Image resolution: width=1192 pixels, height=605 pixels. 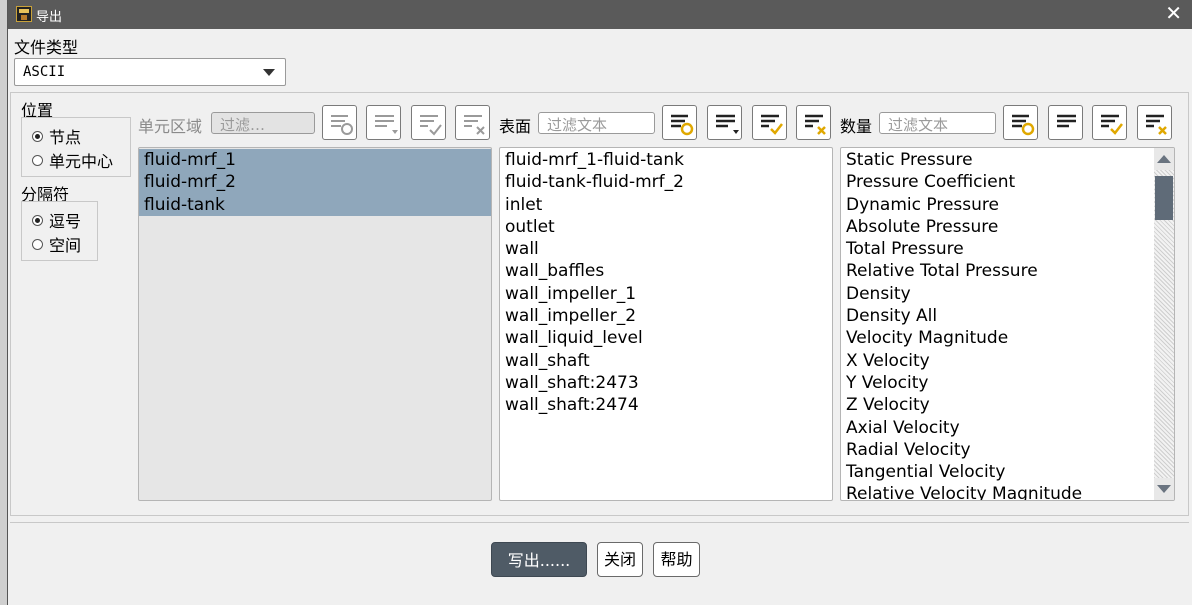 I want to click on surfaces-sort-button, so click(x=724, y=122).